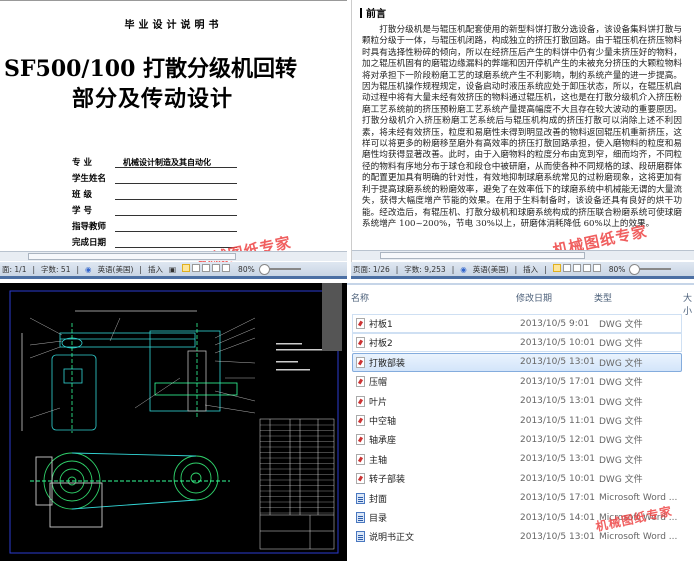 The height and width of the screenshot is (561, 694). I want to click on file-row: 衬板1 2013/10/5 9:01 DWG 文件, so click(517, 323).